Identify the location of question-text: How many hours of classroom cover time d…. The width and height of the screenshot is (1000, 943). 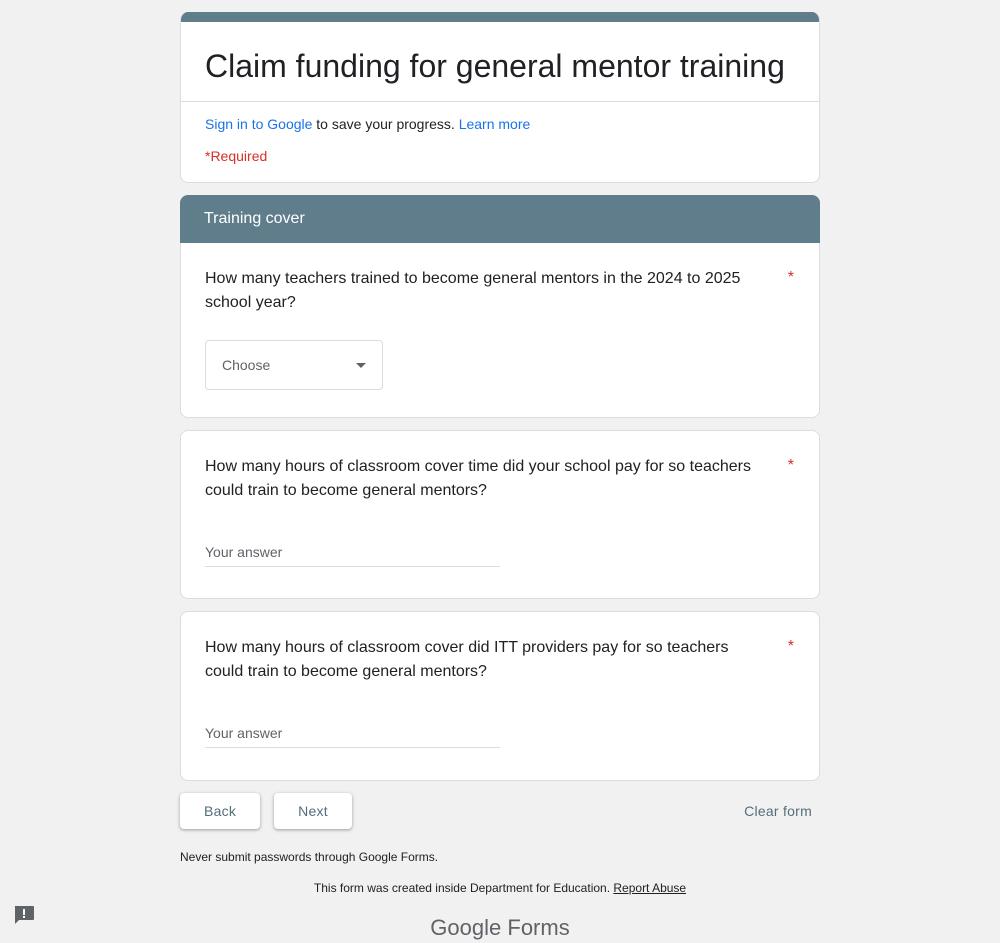
(478, 478).